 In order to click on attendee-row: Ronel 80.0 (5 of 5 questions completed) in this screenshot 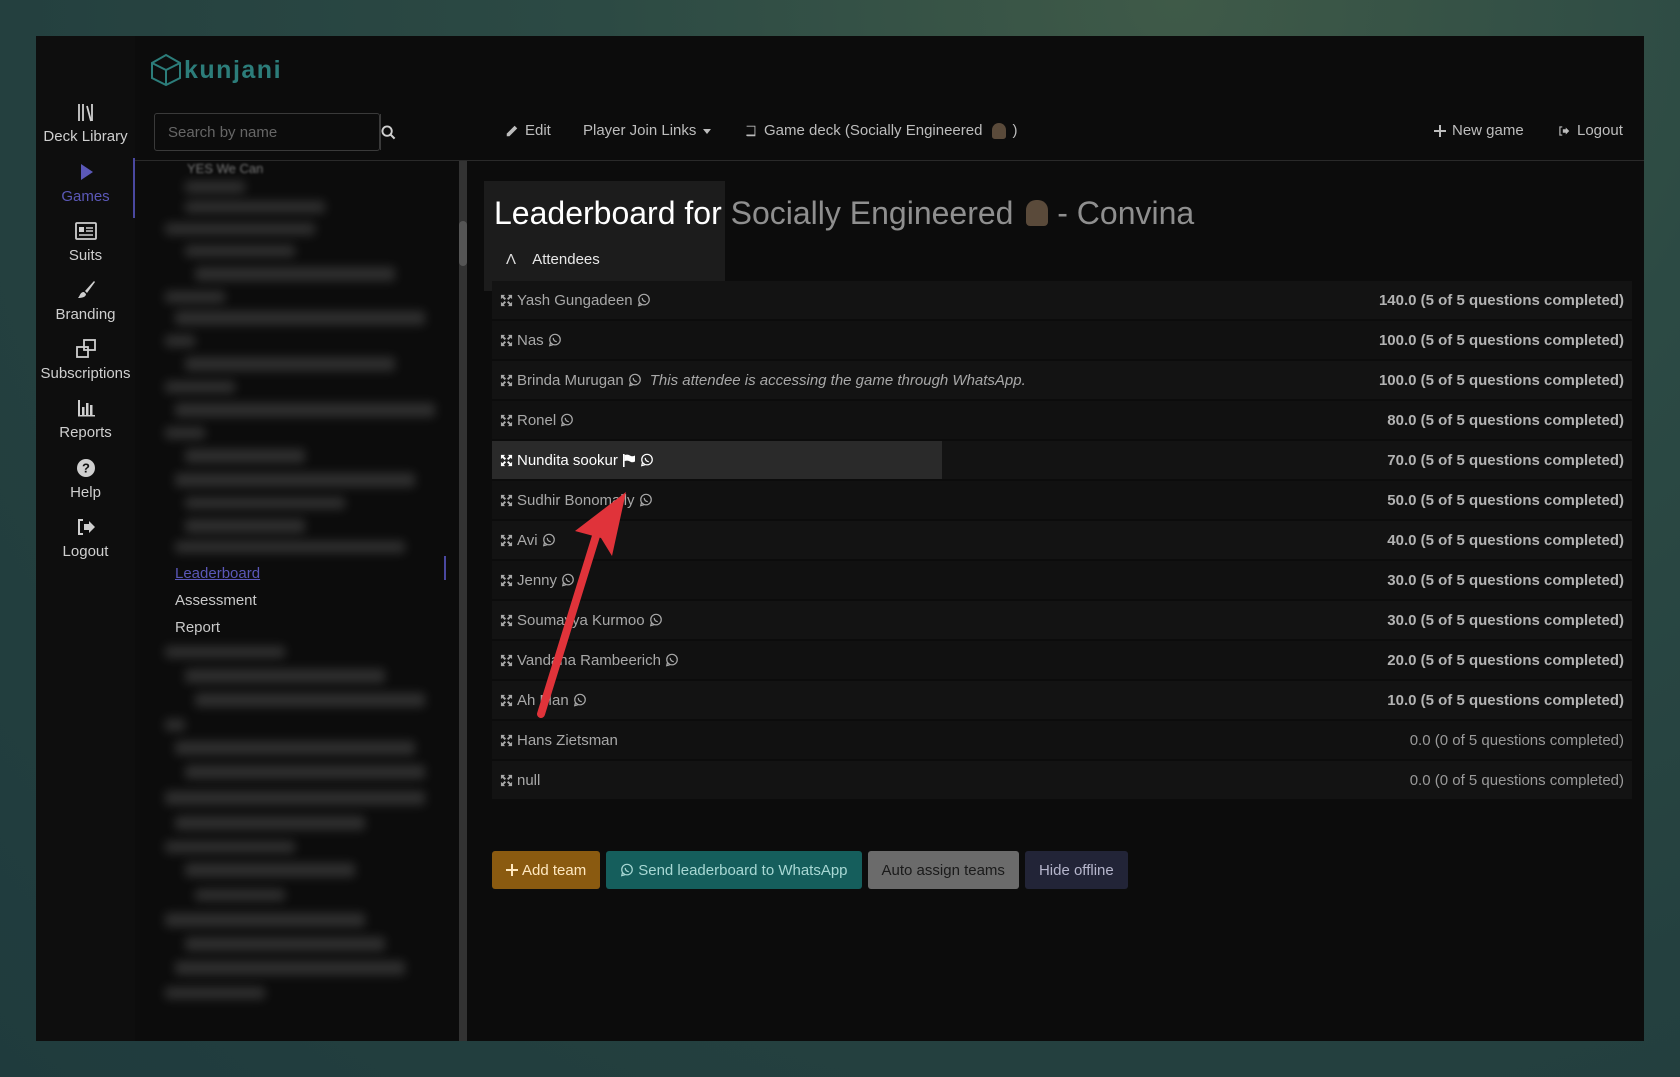, I will do `click(1062, 420)`.